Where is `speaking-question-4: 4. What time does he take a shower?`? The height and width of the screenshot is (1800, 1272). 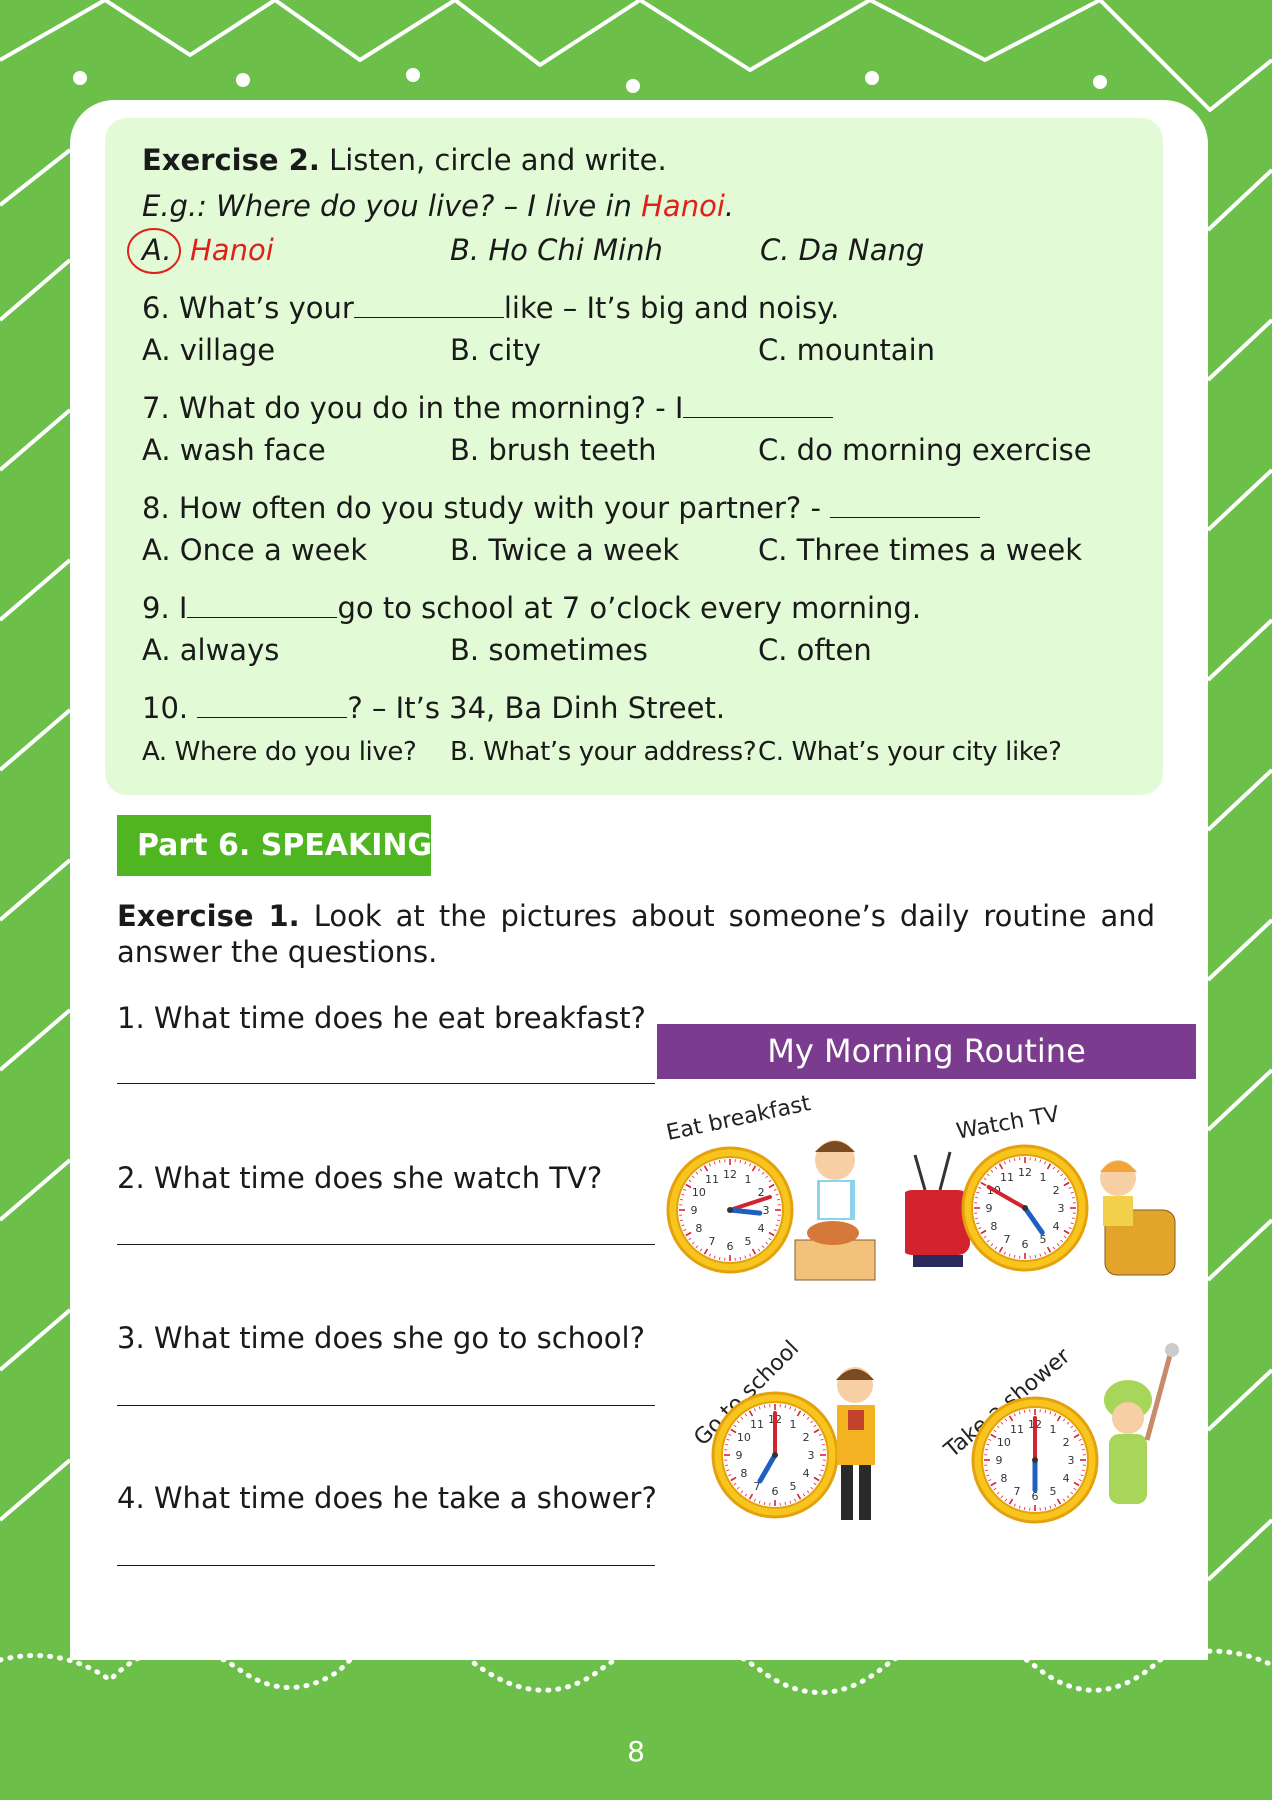
speaking-question-4: 4. What time does he take a shower? is located at coordinates (387, 1498).